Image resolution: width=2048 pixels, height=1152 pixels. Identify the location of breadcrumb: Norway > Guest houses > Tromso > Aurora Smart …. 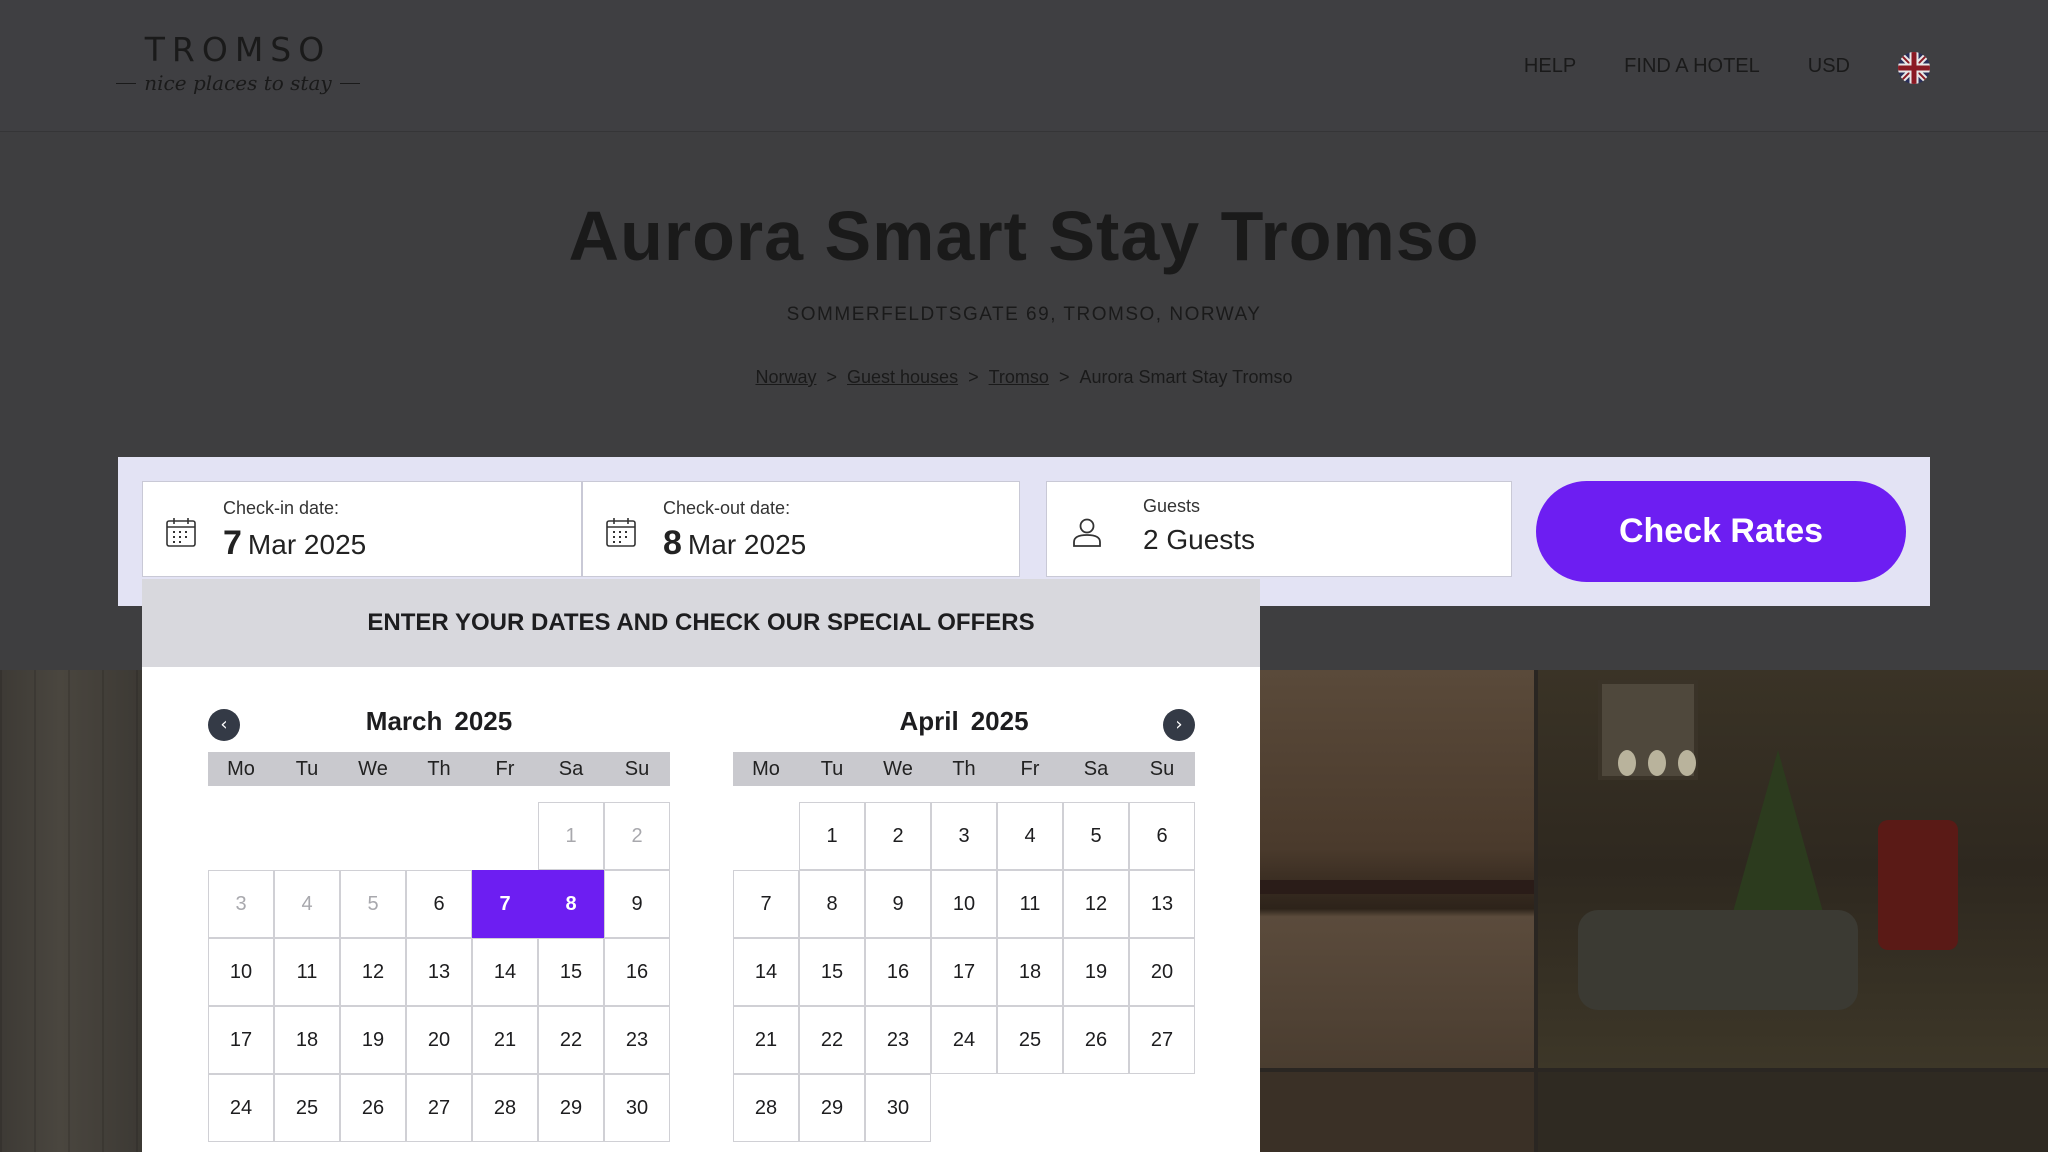
(1024, 377).